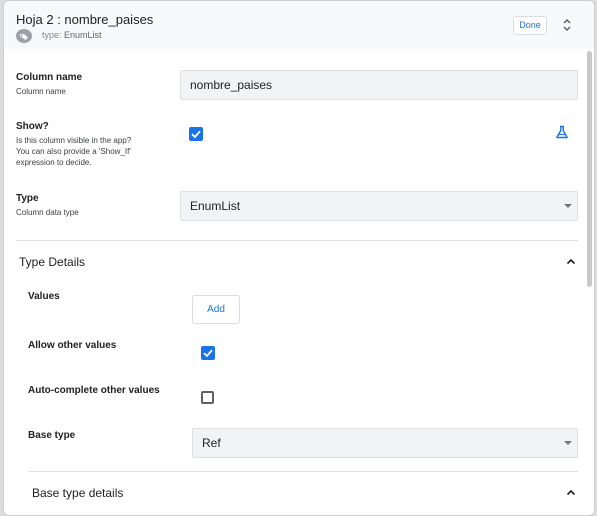 The width and height of the screenshot is (597, 516). What do you see at coordinates (379, 85) in the screenshot?
I see `column-name-input: nombre_paises` at bounding box center [379, 85].